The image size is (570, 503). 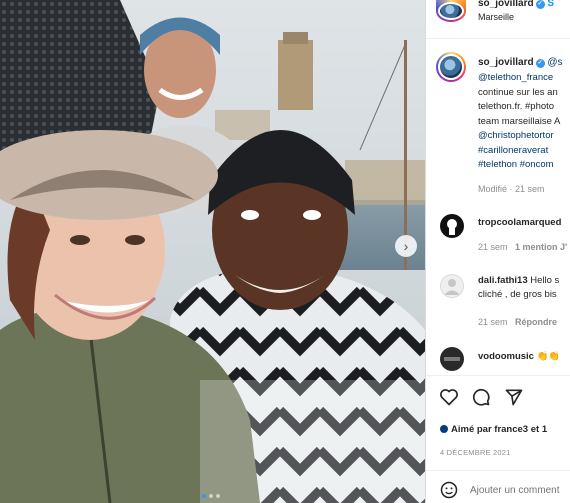 I want to click on smiley-icon, so click(x=449, y=490).